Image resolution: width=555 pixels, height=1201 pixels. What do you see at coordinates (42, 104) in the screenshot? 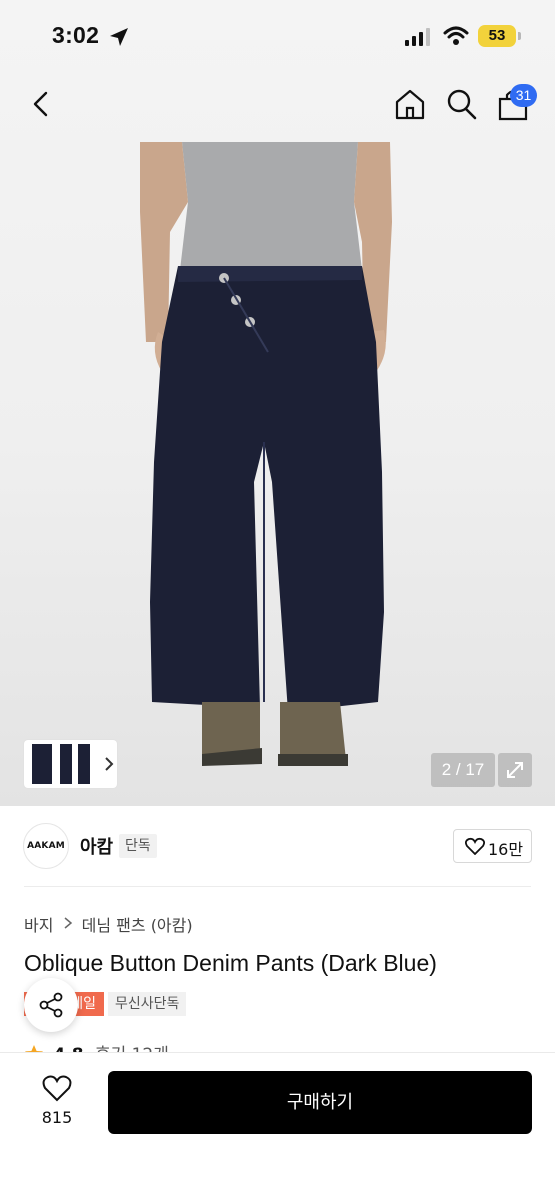
I see `back-icon` at bounding box center [42, 104].